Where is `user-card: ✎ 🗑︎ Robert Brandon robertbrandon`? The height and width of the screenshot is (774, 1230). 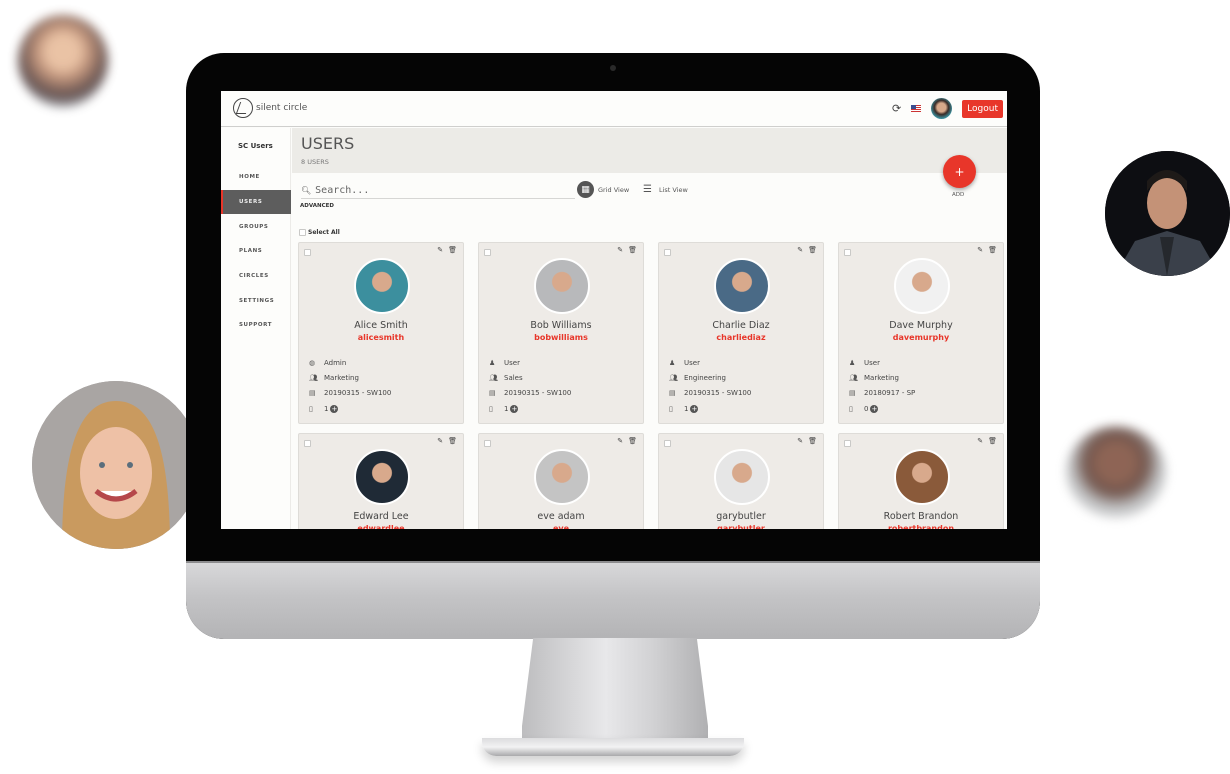 user-card: ✎ 🗑︎ Robert Brandon robertbrandon is located at coordinates (921, 481).